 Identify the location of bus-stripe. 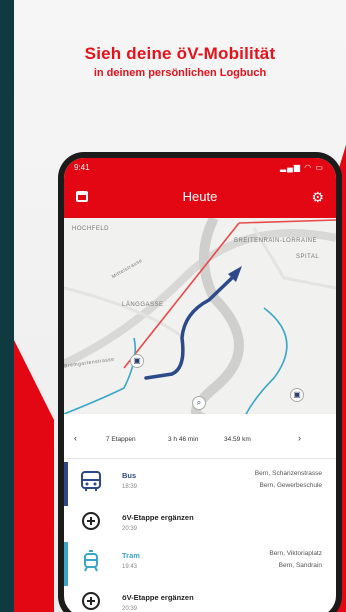
(66, 484).